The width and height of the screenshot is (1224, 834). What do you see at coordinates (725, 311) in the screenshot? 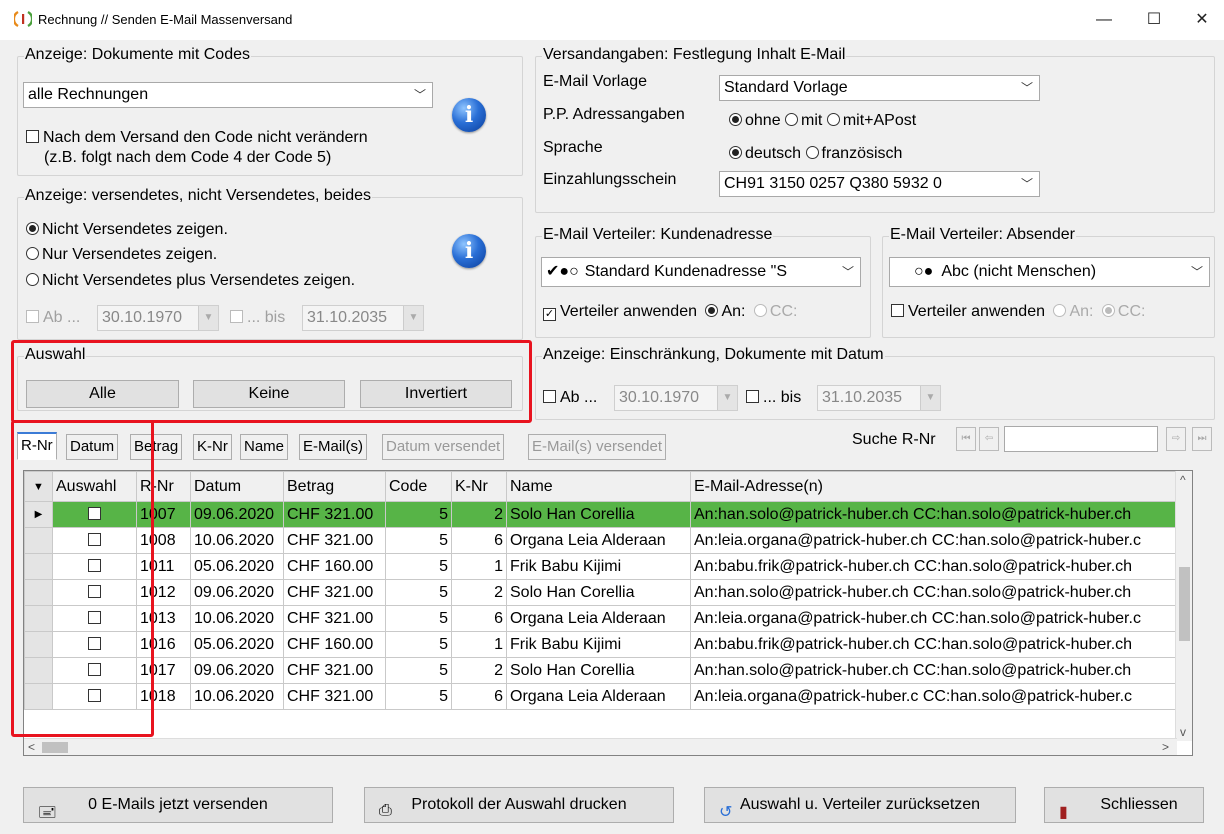
I see `customer-radio-an: An:` at bounding box center [725, 311].